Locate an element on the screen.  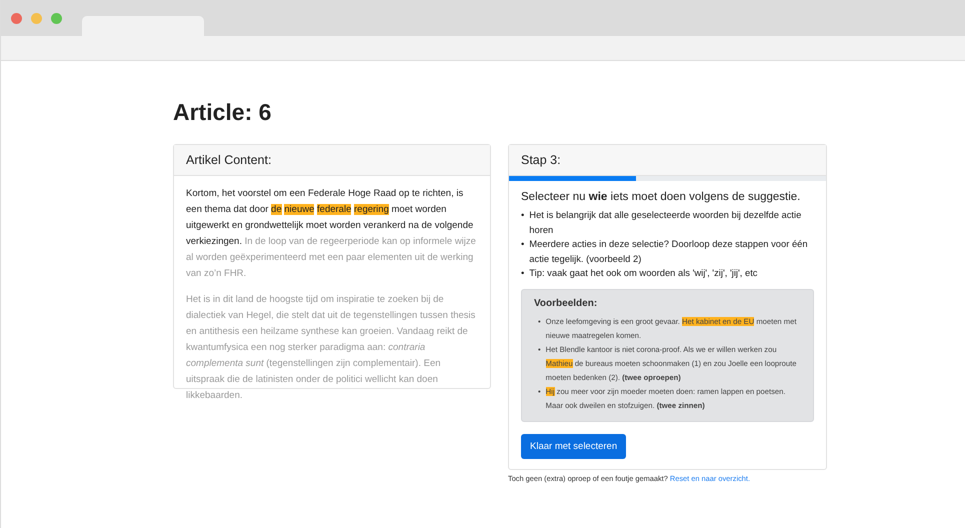
page-title: Article: 6 is located at coordinates (222, 112).